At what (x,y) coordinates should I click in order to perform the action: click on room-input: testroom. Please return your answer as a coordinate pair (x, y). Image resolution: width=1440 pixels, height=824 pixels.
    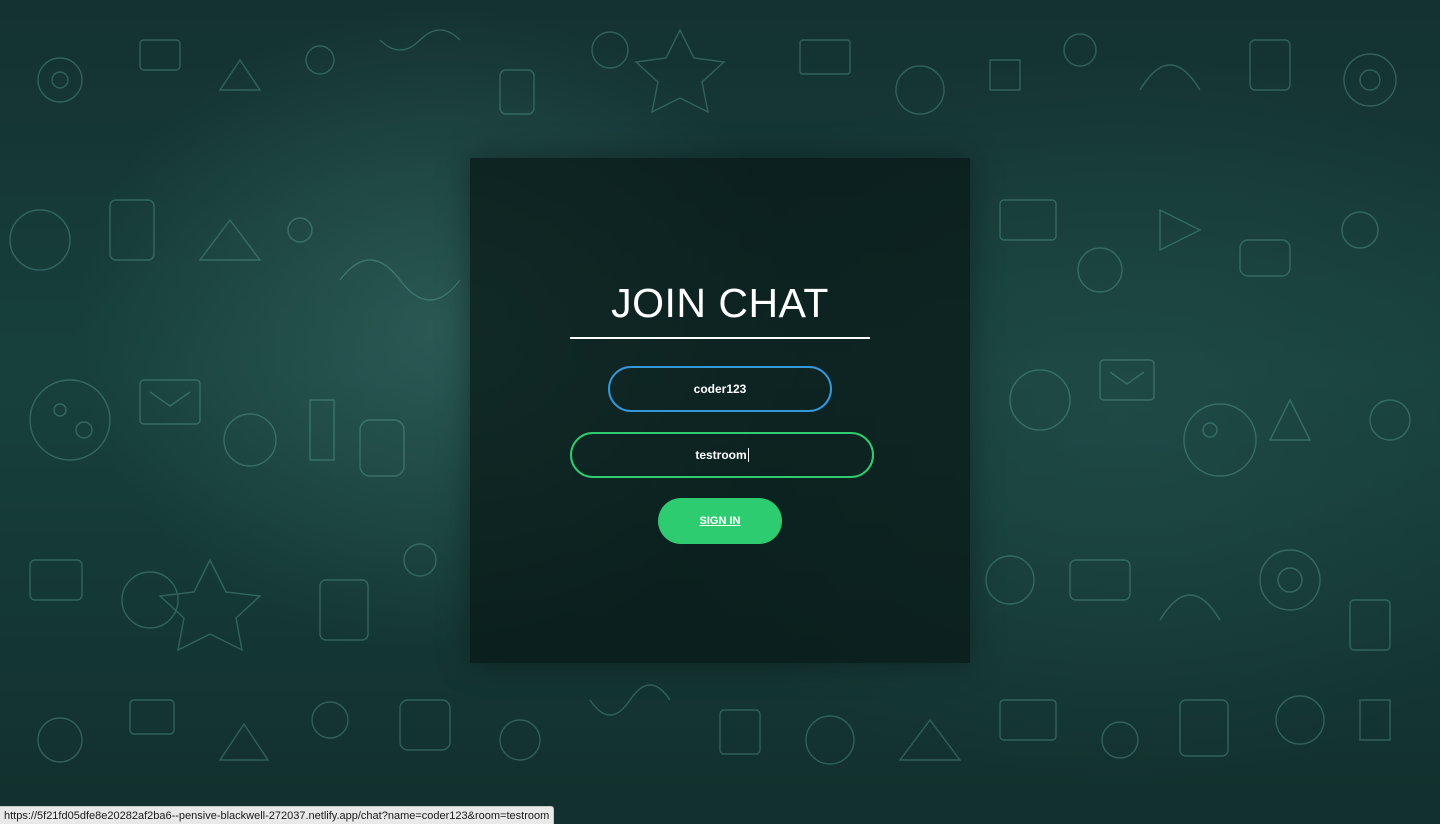
    Looking at the image, I should click on (722, 455).